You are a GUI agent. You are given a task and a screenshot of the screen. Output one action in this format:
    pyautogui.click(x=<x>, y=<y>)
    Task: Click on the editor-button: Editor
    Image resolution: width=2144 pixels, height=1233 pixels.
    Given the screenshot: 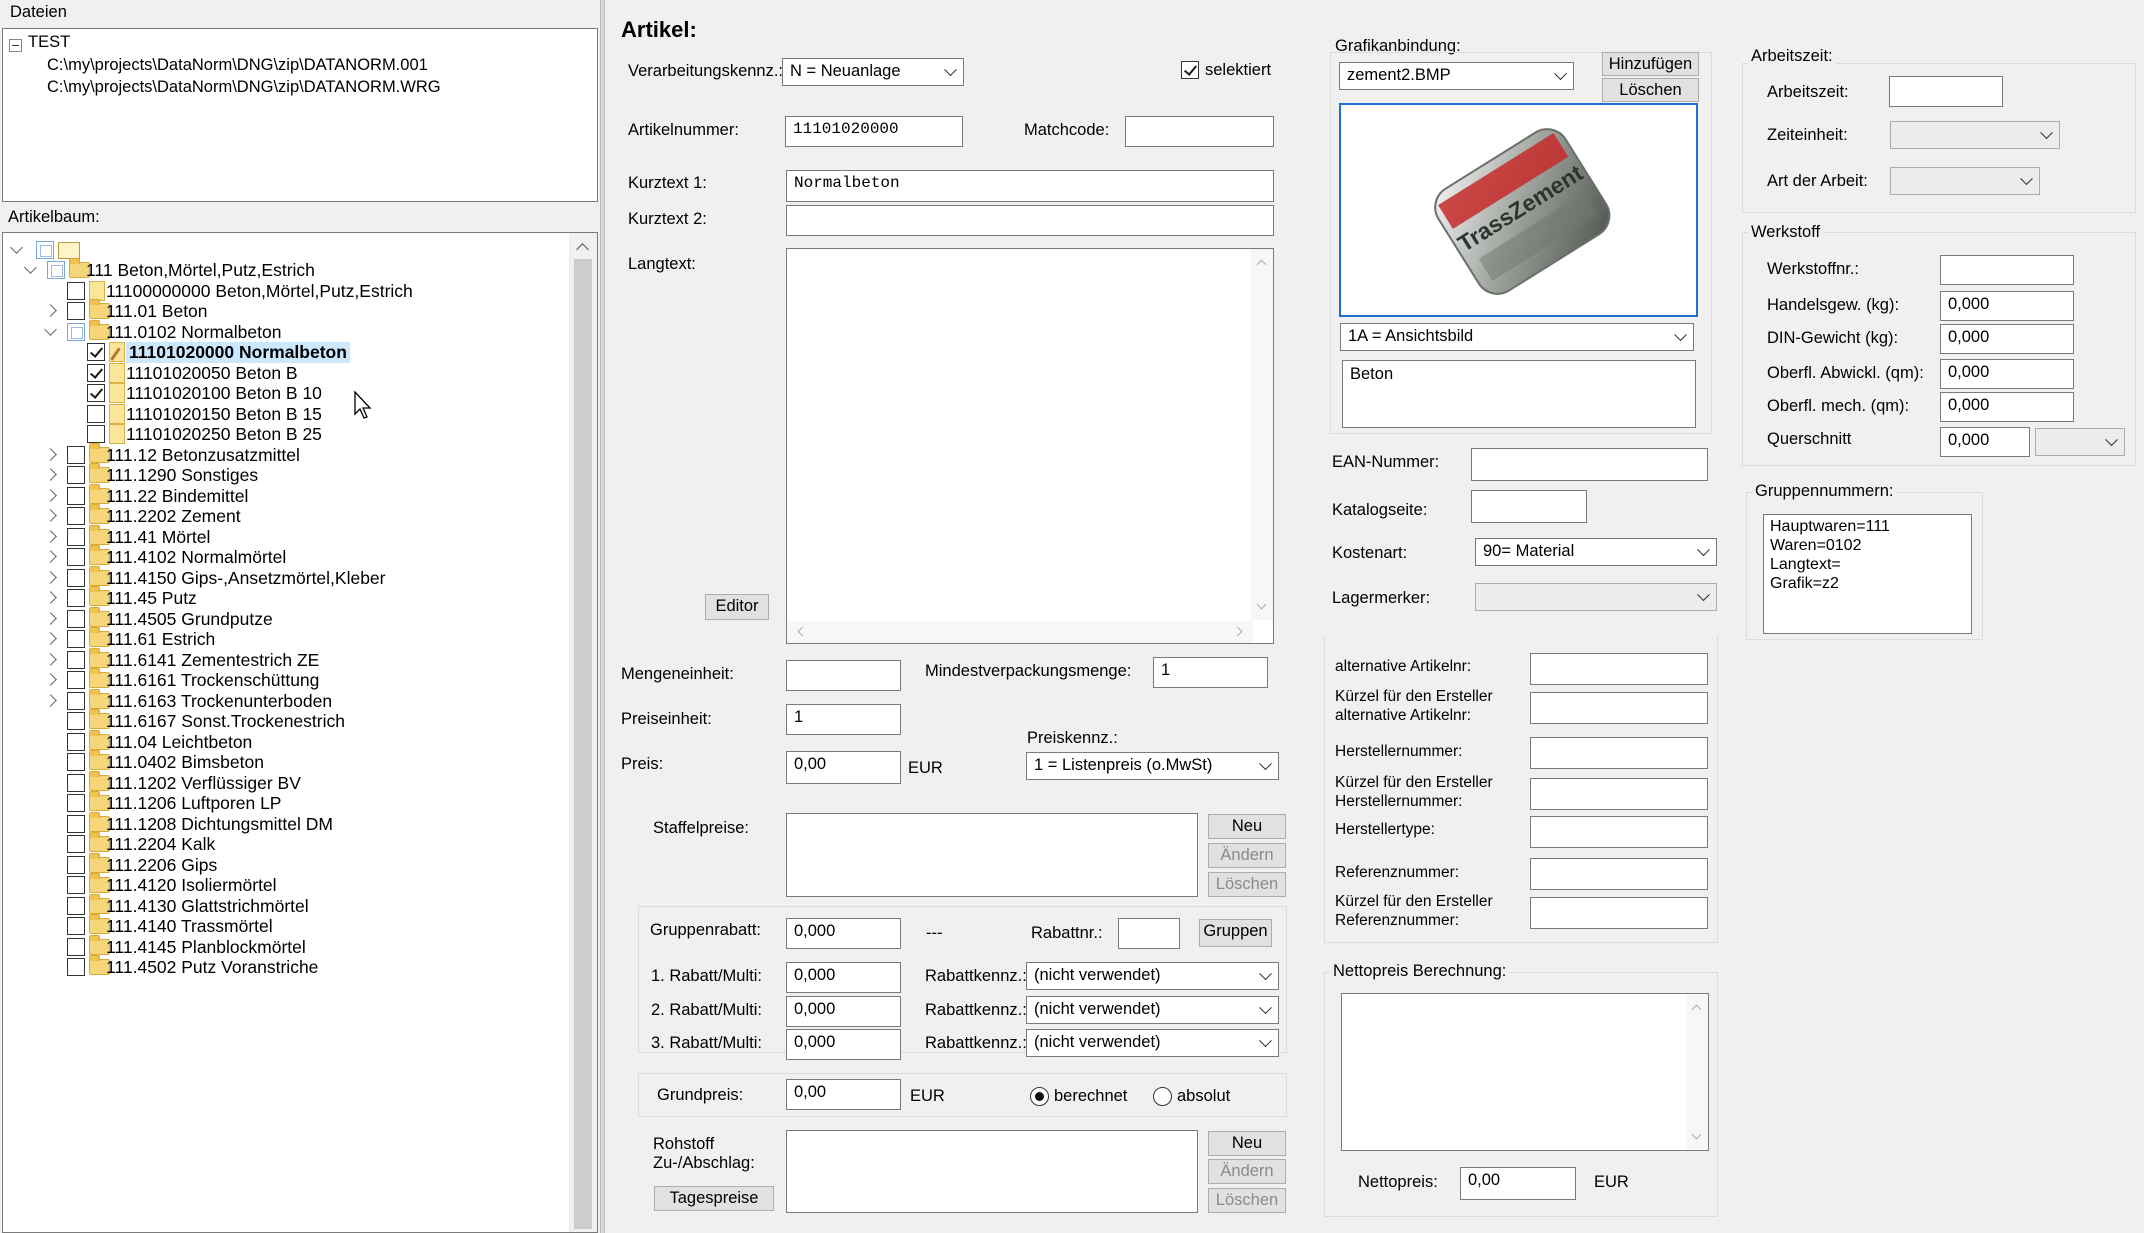 What is the action you would take?
    pyautogui.click(x=737, y=607)
    